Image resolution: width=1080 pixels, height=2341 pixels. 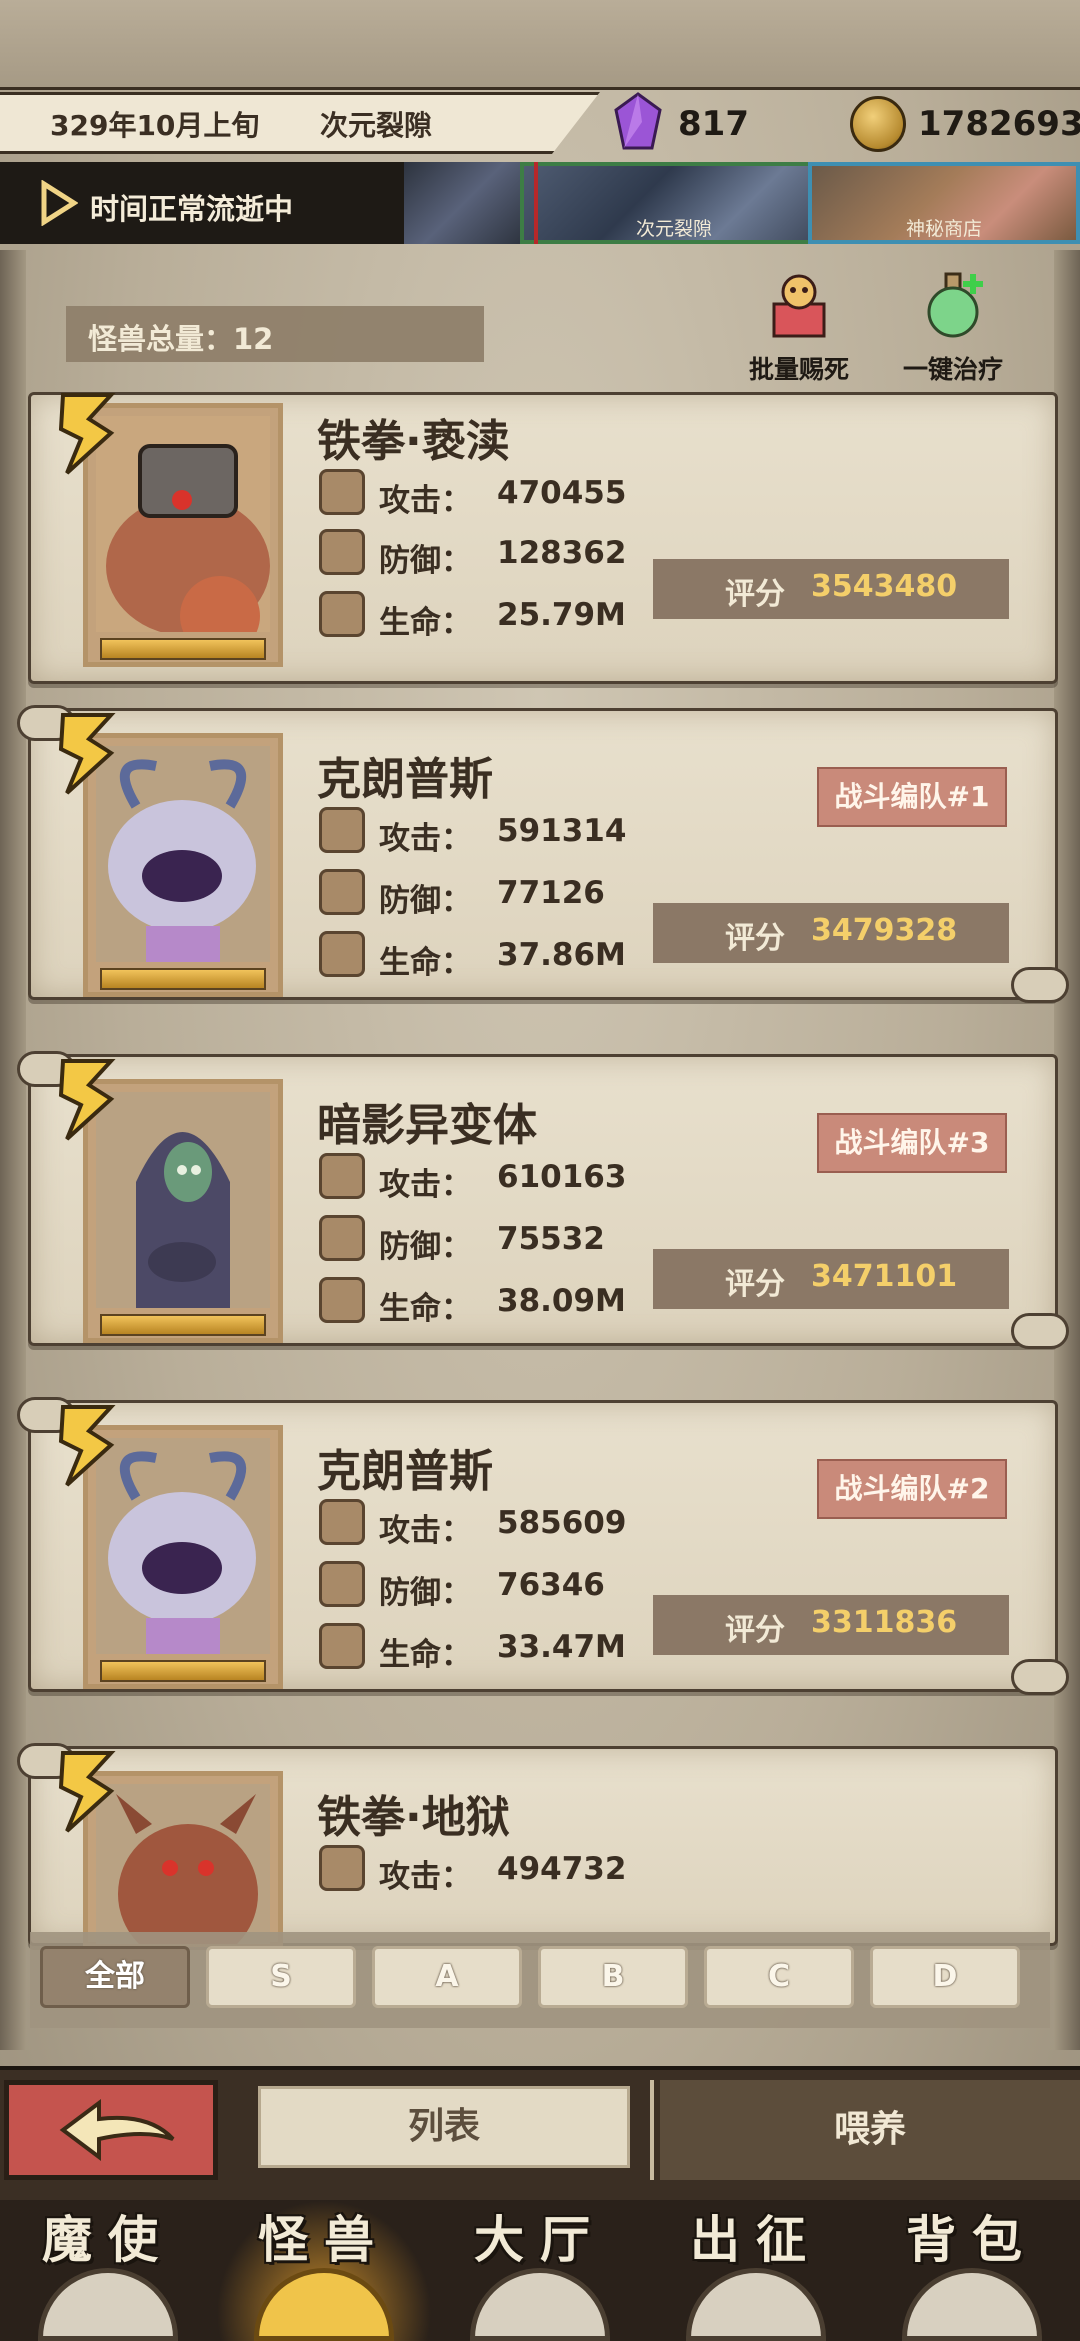 I want to click on tab-divider, so click(x=652, y=2130).